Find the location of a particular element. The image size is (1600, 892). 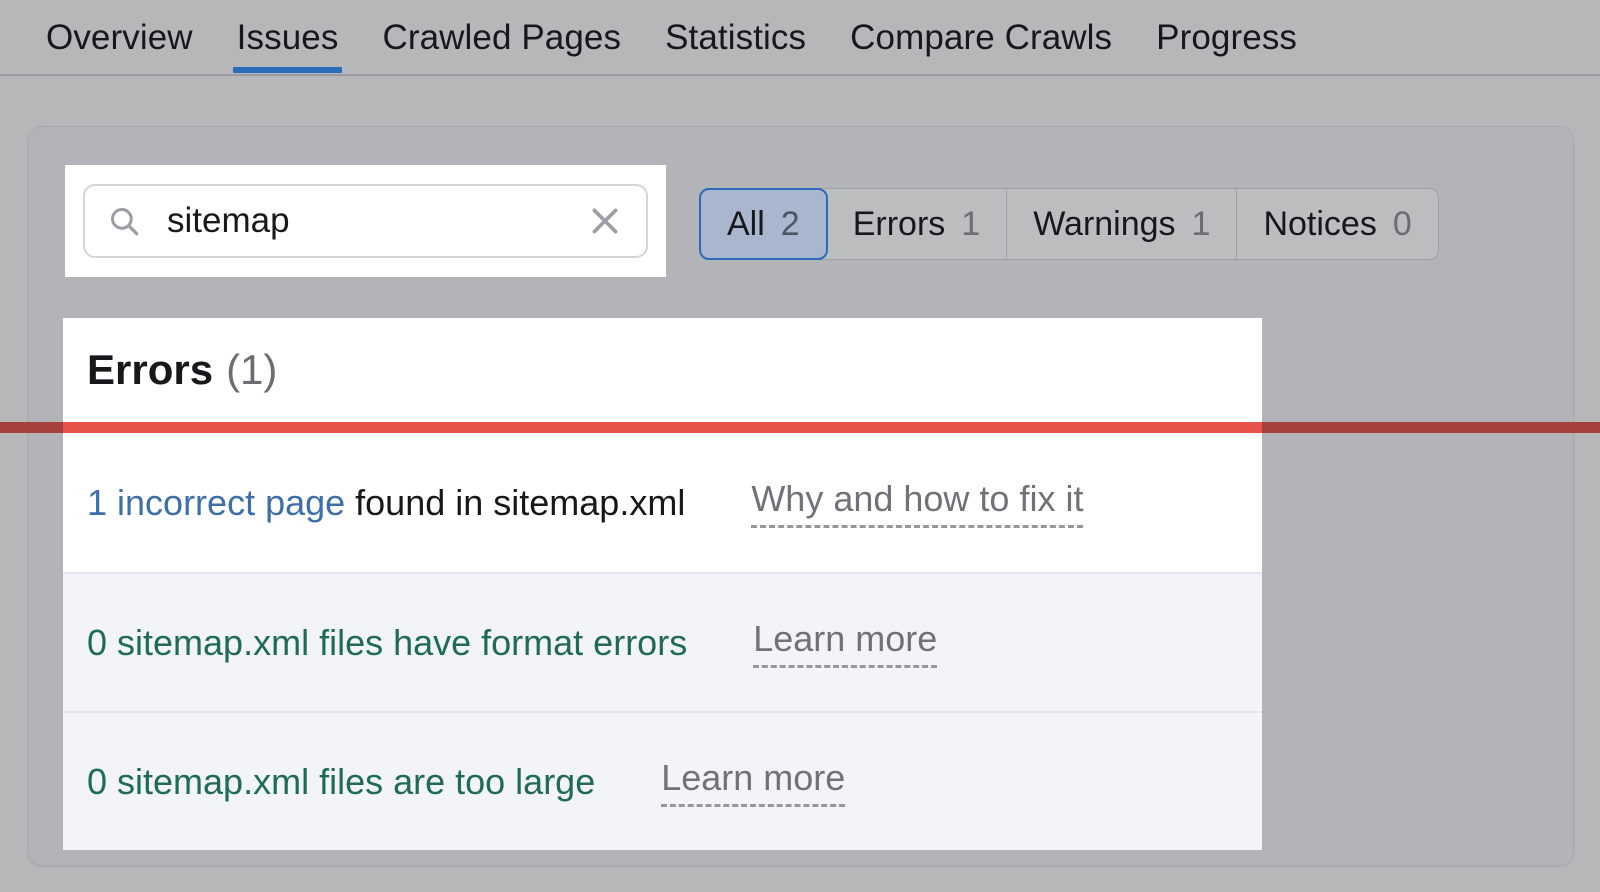

filter-tab-count: 2 is located at coordinates (790, 223).